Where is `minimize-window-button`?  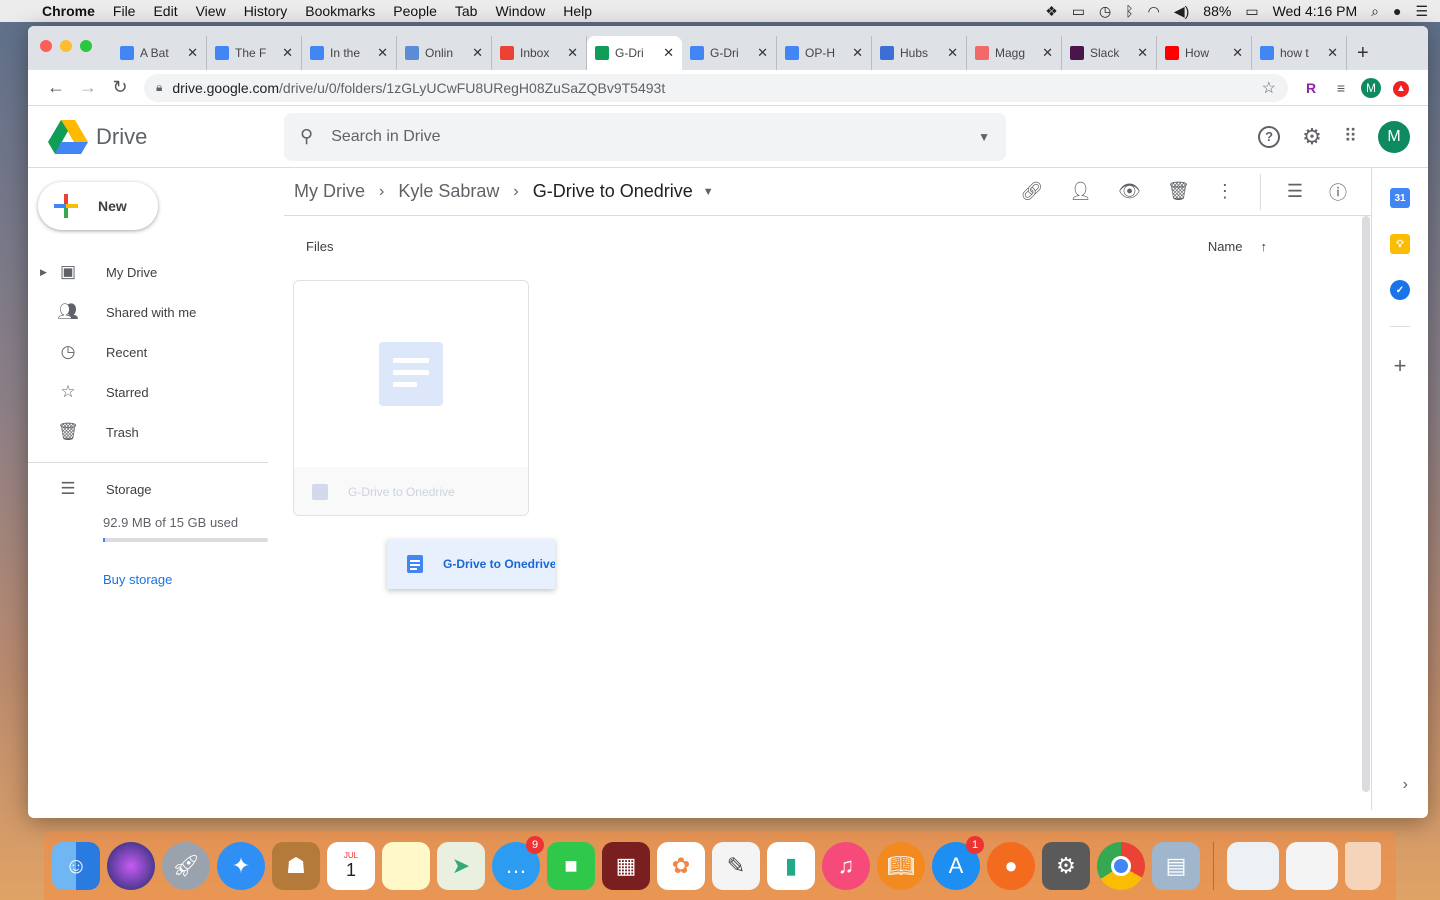 minimize-window-button is located at coordinates (66, 46).